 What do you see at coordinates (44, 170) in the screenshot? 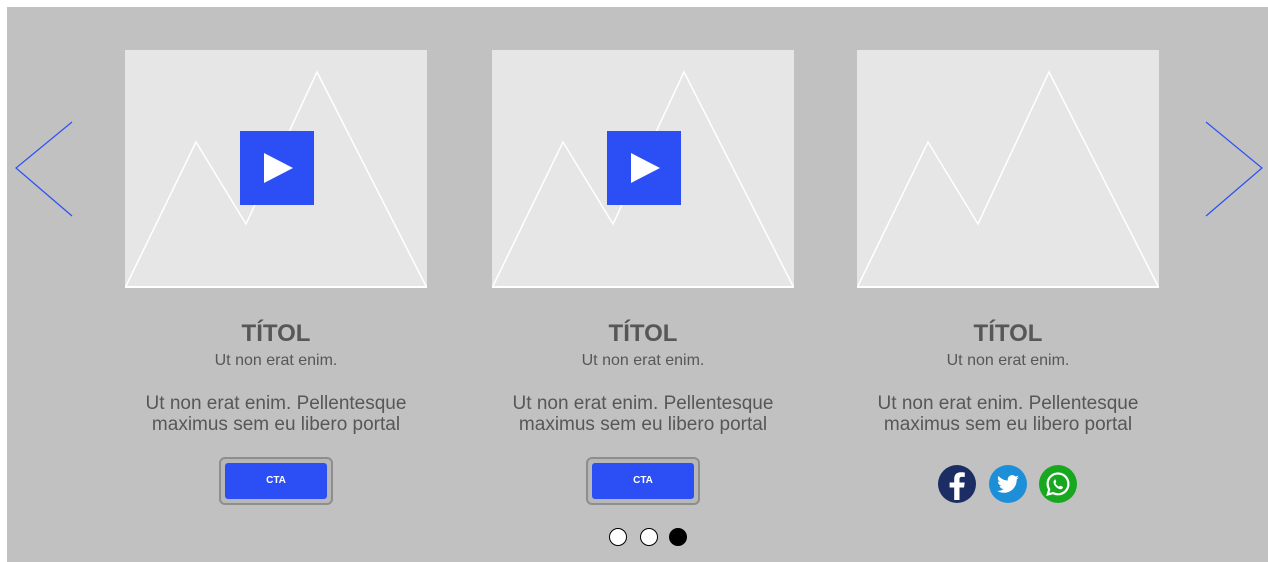
I see `chevron-left-icon` at bounding box center [44, 170].